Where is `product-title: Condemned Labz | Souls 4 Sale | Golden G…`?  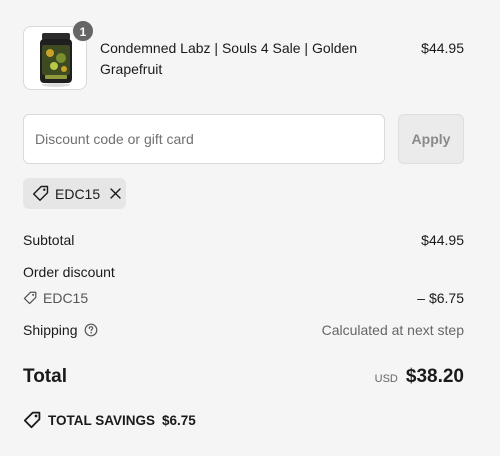
product-title: Condemned Labz | Souls 4 Sale | Golden G… is located at coordinates (229, 58).